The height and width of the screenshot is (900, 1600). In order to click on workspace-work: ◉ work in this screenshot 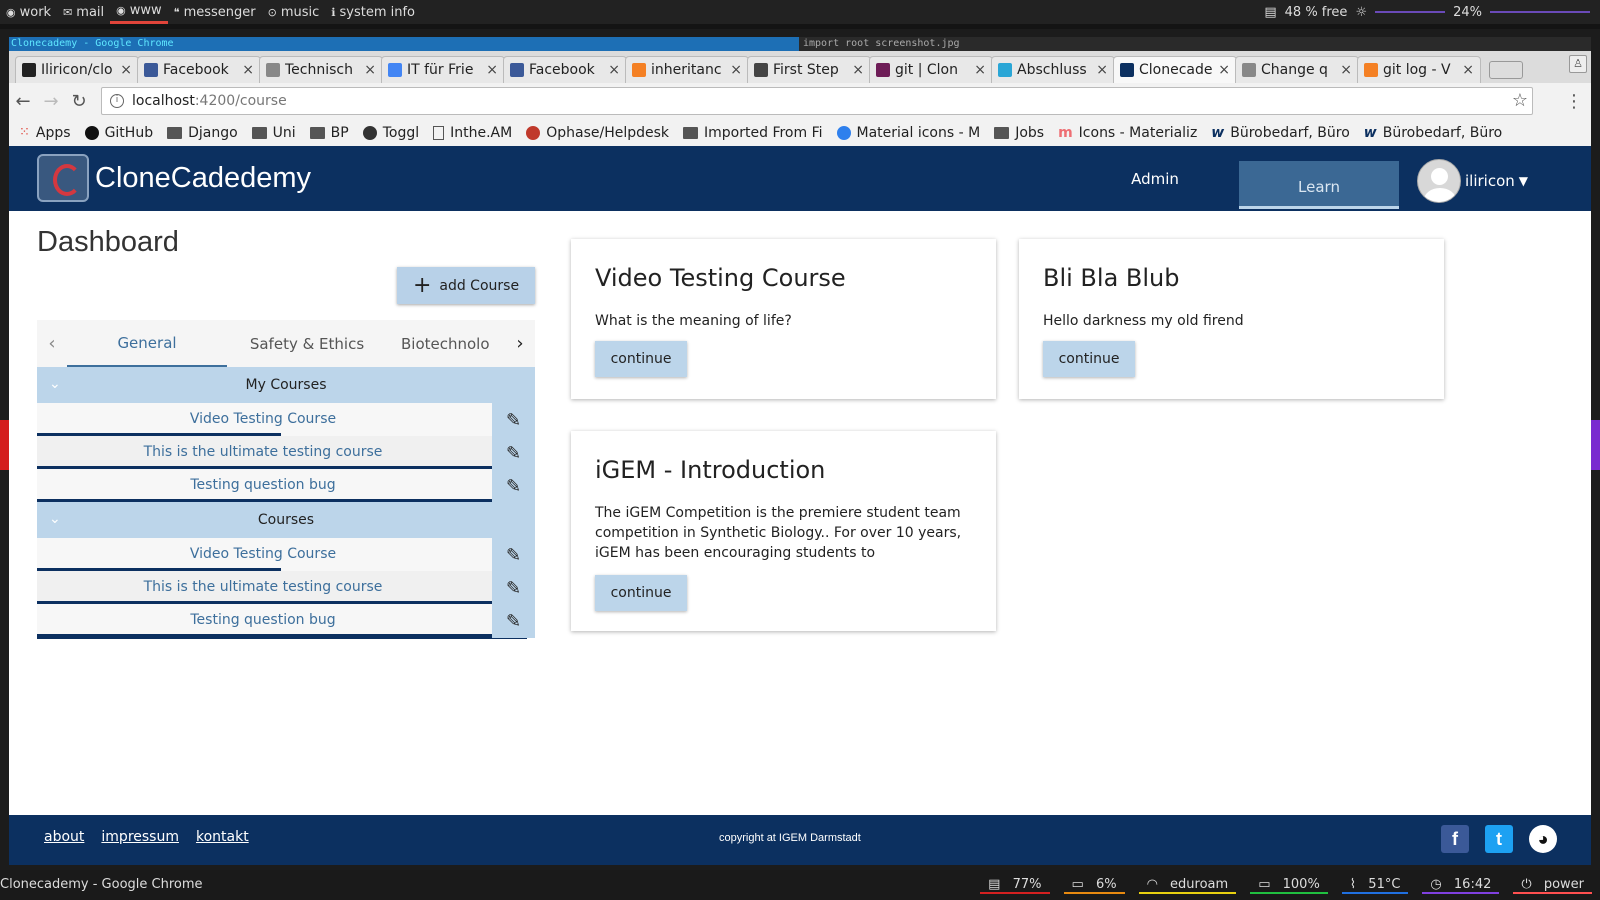, I will do `click(28, 12)`.